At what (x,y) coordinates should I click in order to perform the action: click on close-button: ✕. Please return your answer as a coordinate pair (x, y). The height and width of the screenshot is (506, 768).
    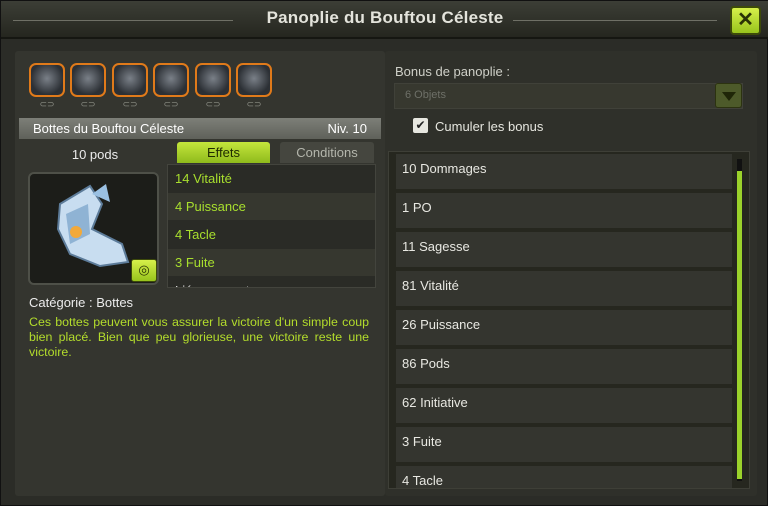
    Looking at the image, I should click on (745, 20).